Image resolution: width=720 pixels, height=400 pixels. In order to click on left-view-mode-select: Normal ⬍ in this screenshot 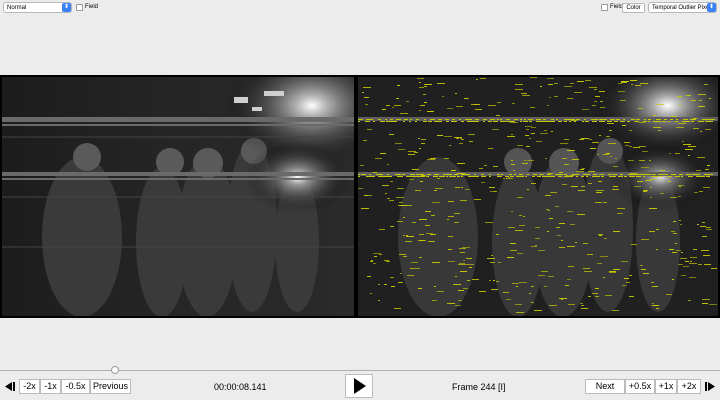, I will do `click(37, 7)`.